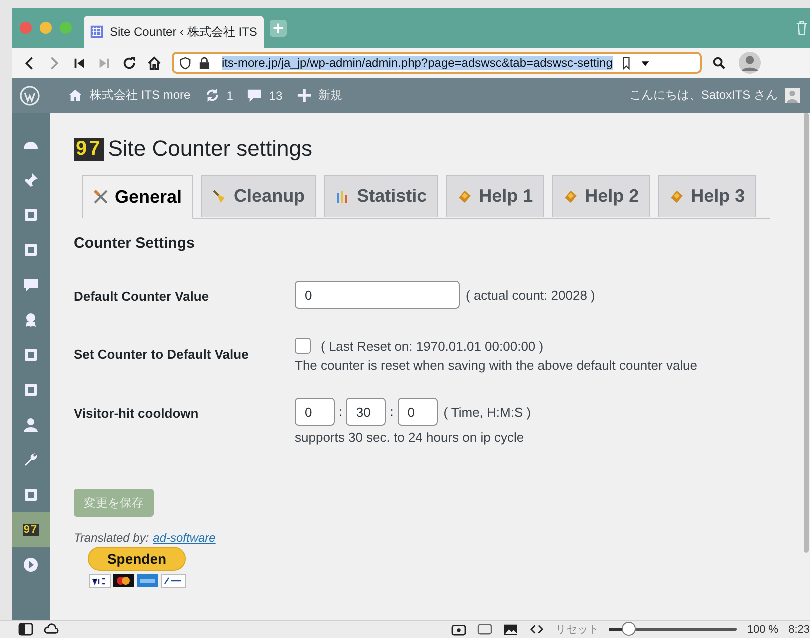 This screenshot has width=810, height=638. I want to click on field-label: Default Counter Value, so click(142, 297).